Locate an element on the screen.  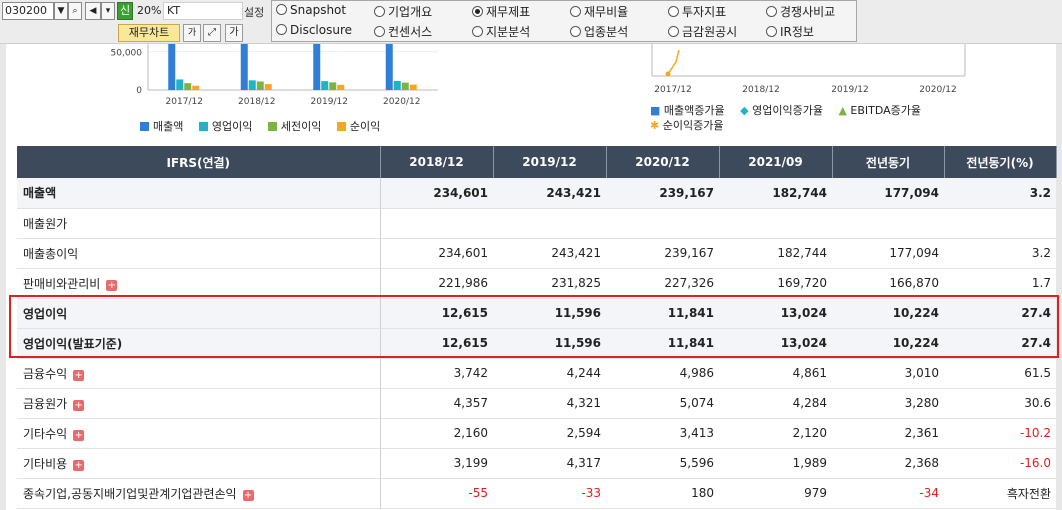
legend-label: 매출액증가율 is located at coordinates (694, 110).